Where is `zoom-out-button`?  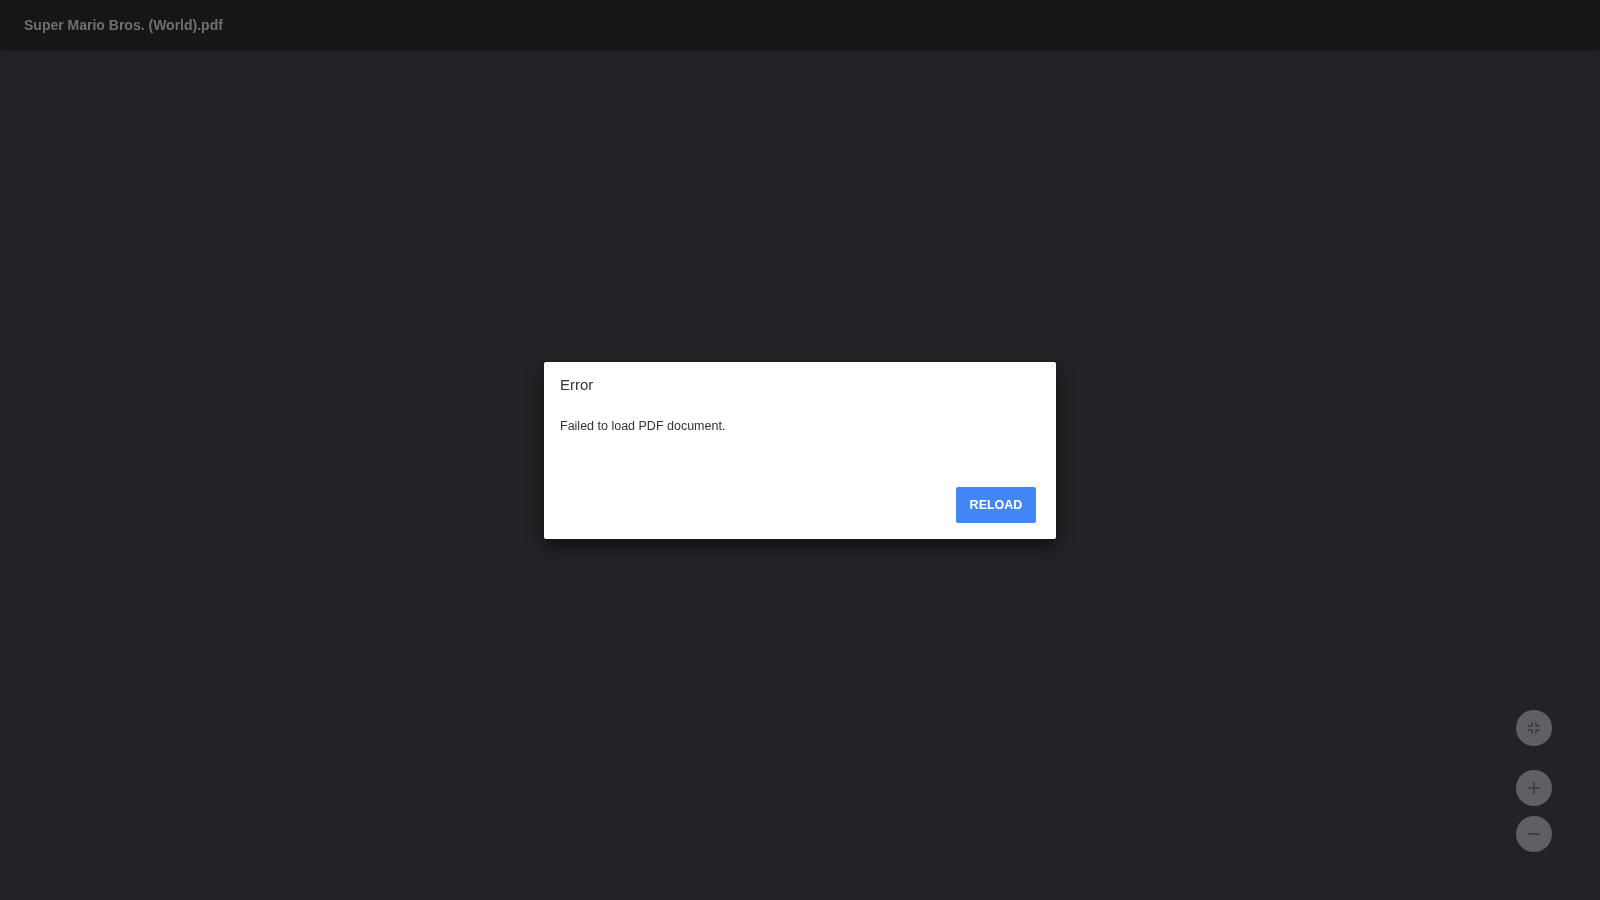
zoom-out-button is located at coordinates (1534, 834).